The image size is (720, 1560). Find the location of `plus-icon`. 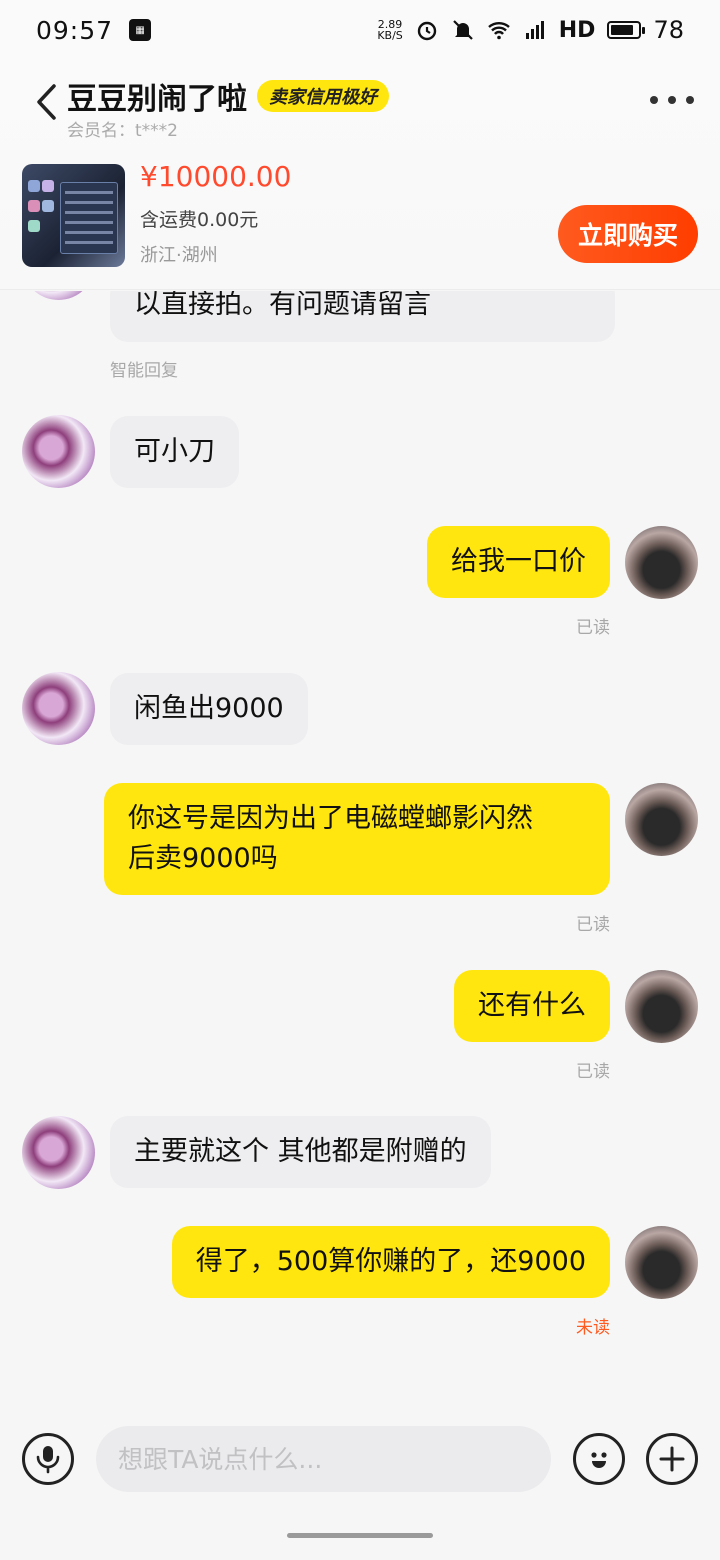

plus-icon is located at coordinates (672, 1459).